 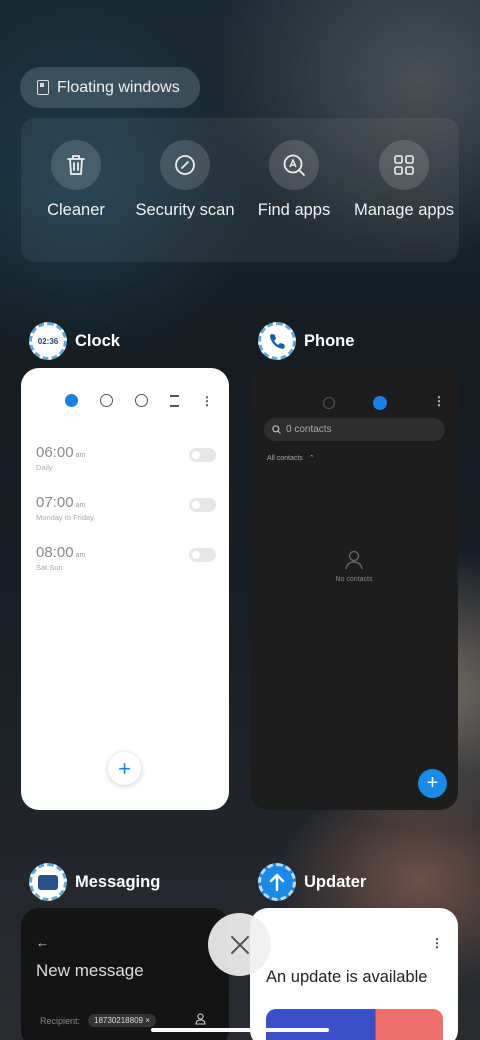 I want to click on manage-apps-label: Manage apps, so click(x=404, y=210).